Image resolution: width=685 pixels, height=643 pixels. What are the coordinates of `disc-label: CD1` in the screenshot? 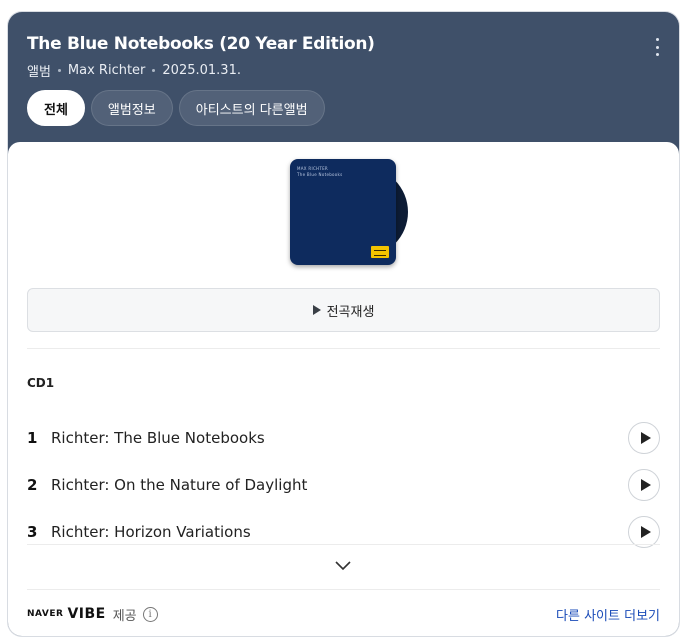 It's located at (41, 383).